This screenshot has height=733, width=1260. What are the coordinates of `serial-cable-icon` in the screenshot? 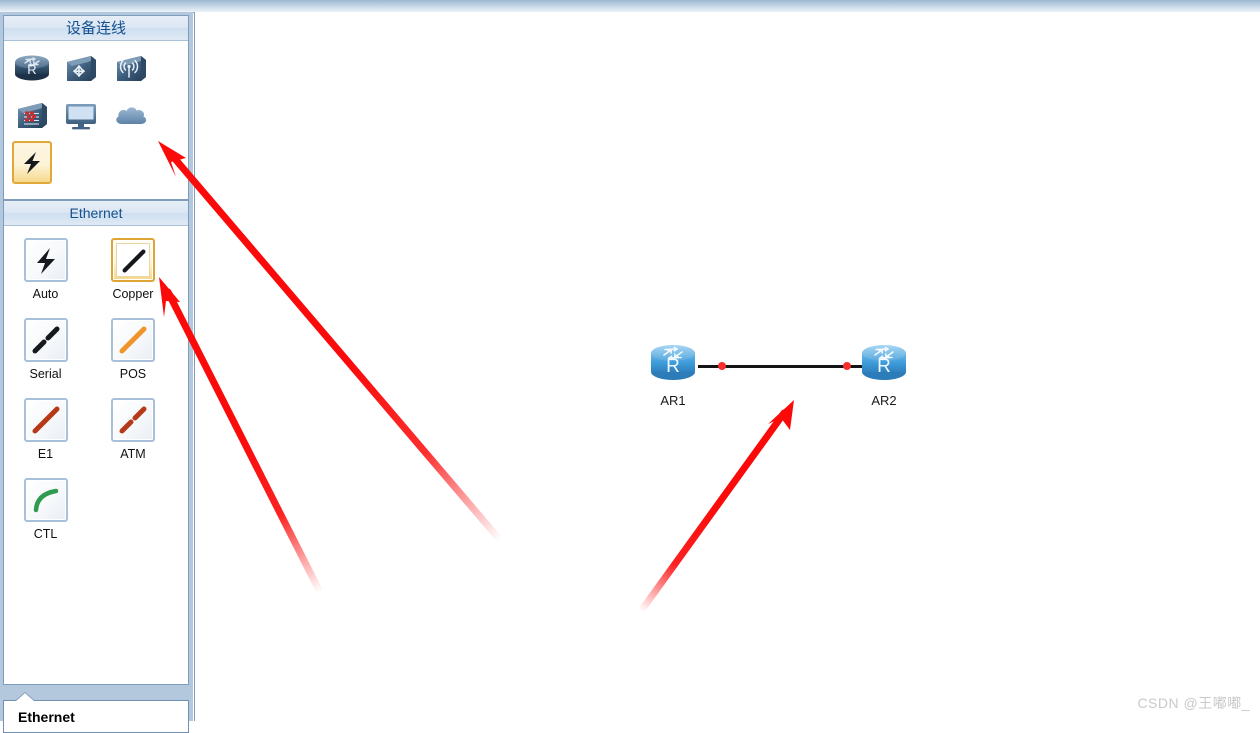 It's located at (45, 340).